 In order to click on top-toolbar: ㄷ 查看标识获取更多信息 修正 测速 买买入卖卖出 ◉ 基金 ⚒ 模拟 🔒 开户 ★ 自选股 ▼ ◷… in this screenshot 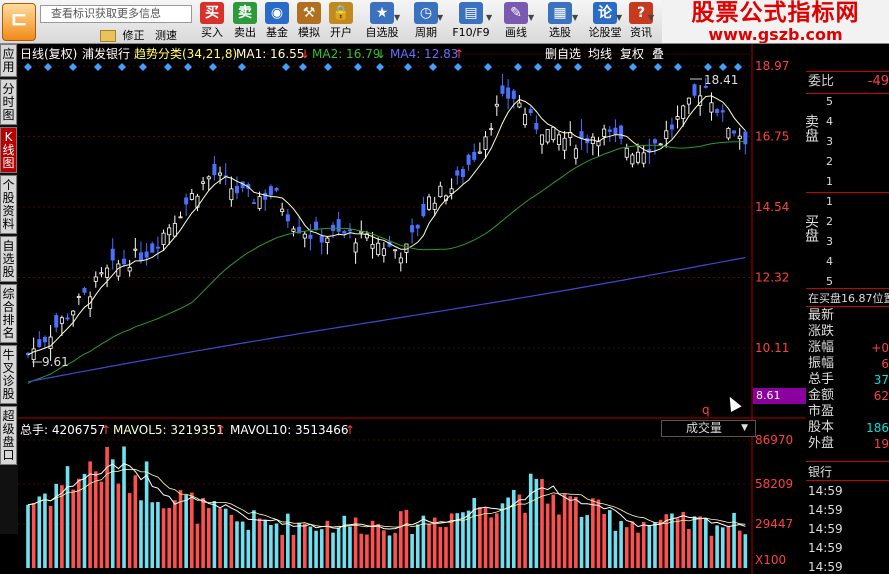, I will do `click(444, 22)`.